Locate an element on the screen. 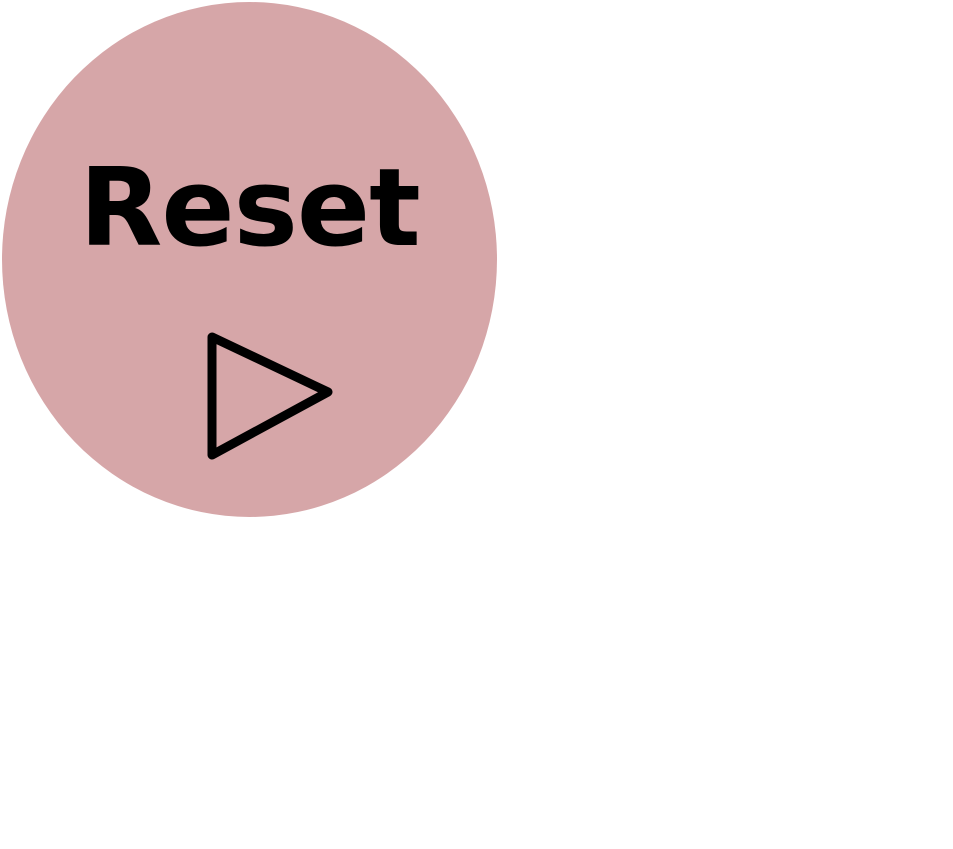  reset-button-label: Reset is located at coordinates (250, 208).